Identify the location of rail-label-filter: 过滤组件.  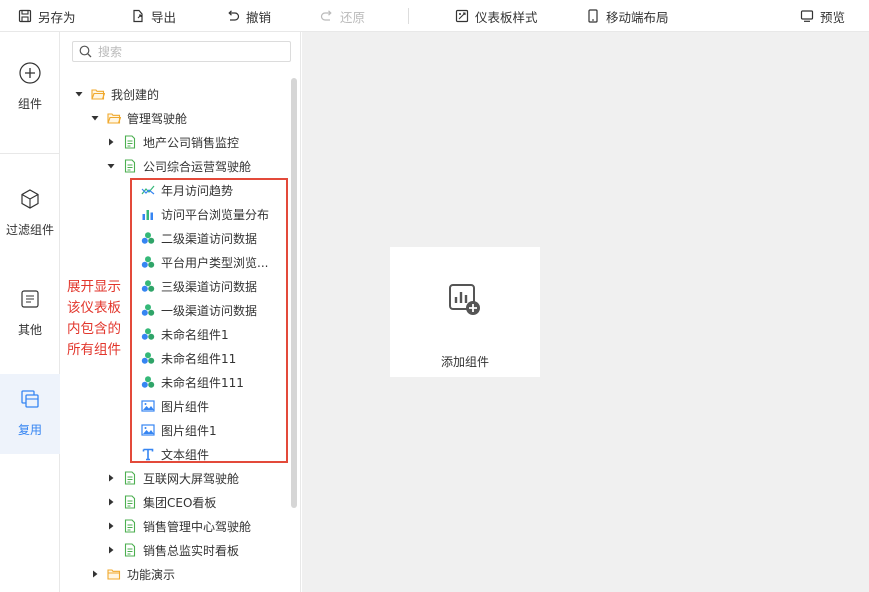
(29, 230).